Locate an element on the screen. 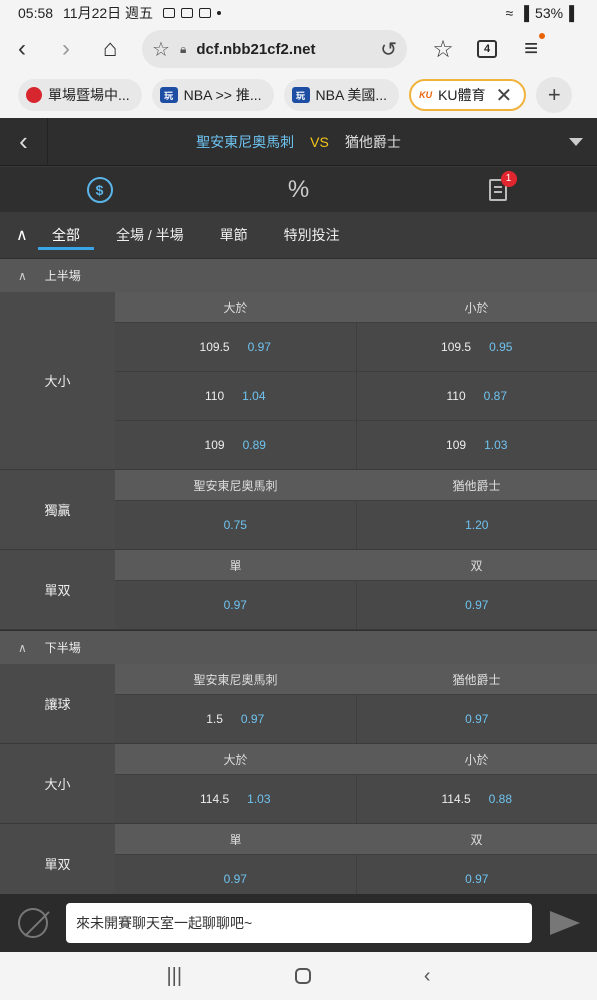  odds-cell: 1.5 0.97 is located at coordinates (236, 719).